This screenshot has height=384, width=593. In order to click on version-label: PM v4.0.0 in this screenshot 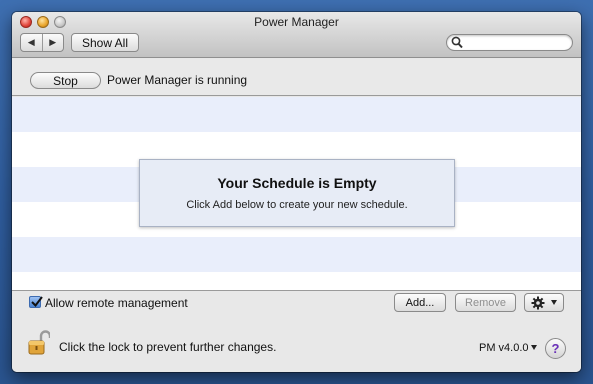, I will do `click(504, 348)`.